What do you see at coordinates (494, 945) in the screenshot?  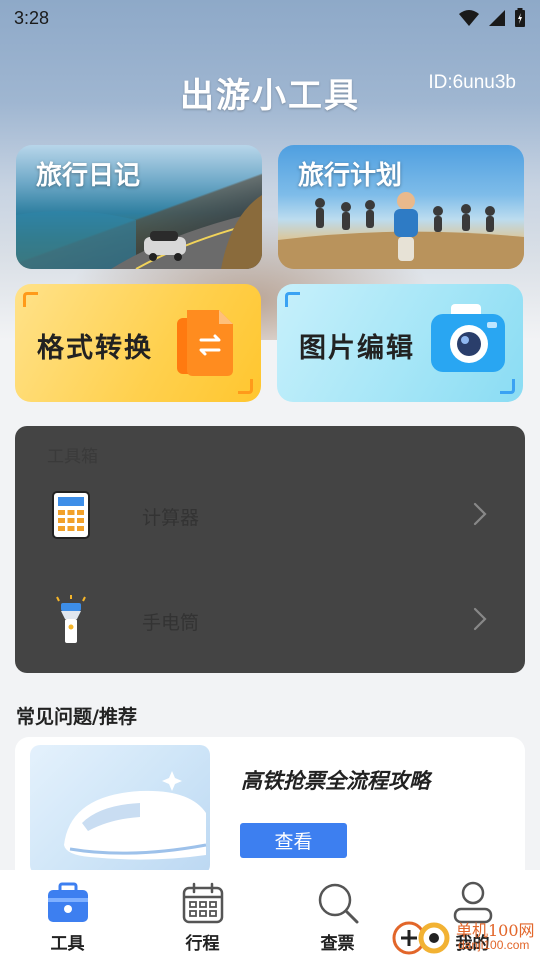 I see `watermark-url: danji100.com` at bounding box center [494, 945].